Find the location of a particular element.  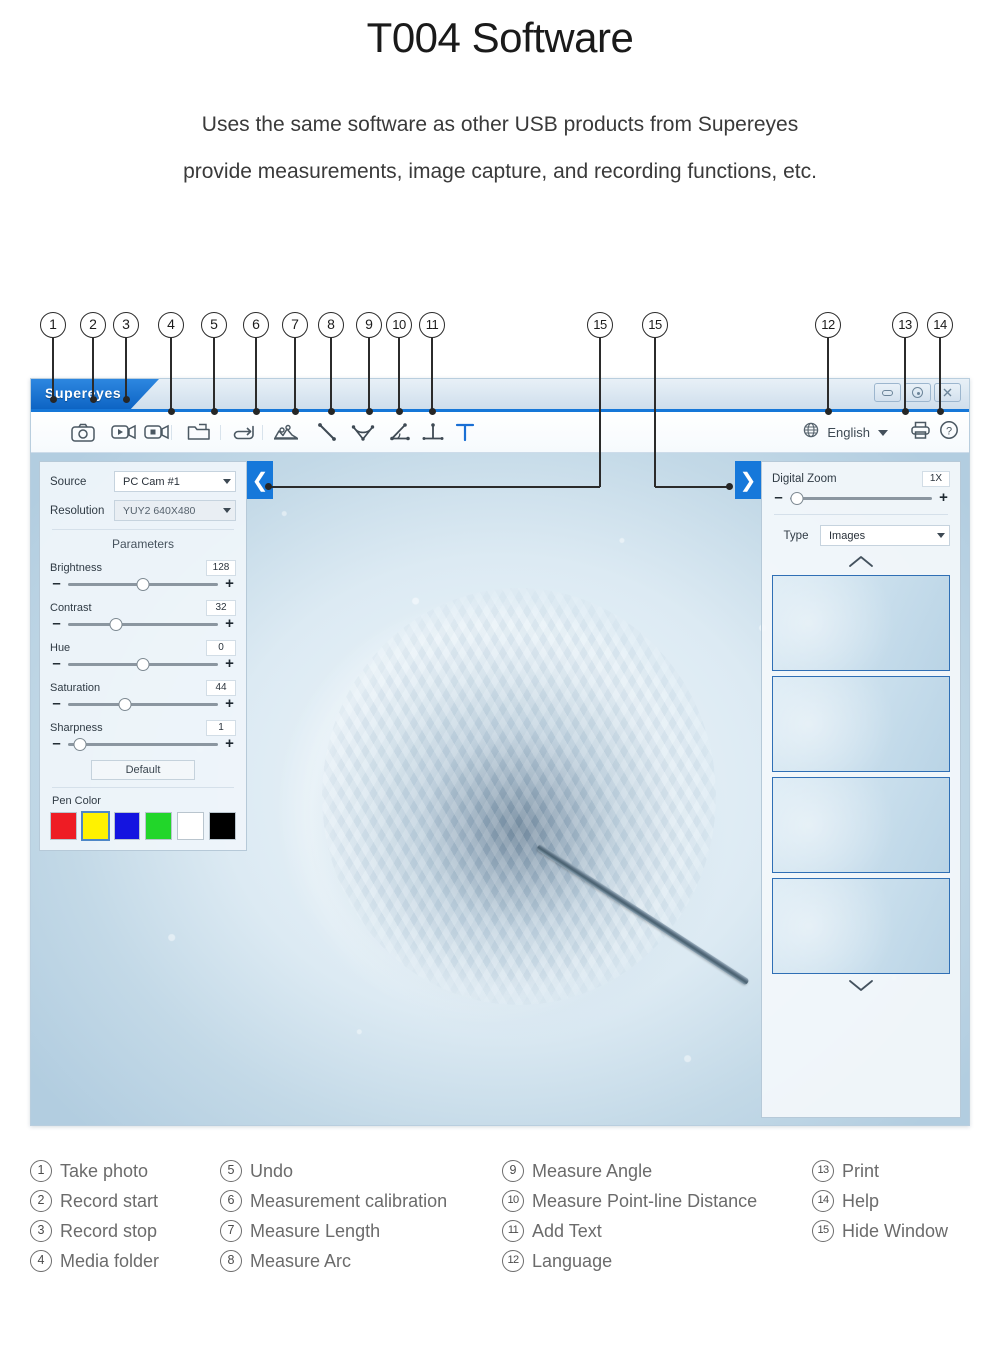

resolution-select: YUY2 640X480 is located at coordinates (175, 510).